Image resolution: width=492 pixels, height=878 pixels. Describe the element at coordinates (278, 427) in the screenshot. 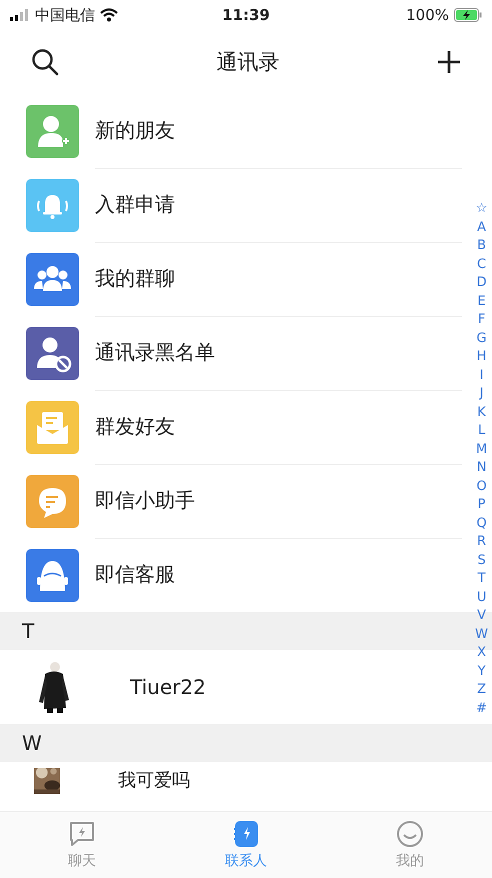

I see `menu-label: 群发好友` at that location.